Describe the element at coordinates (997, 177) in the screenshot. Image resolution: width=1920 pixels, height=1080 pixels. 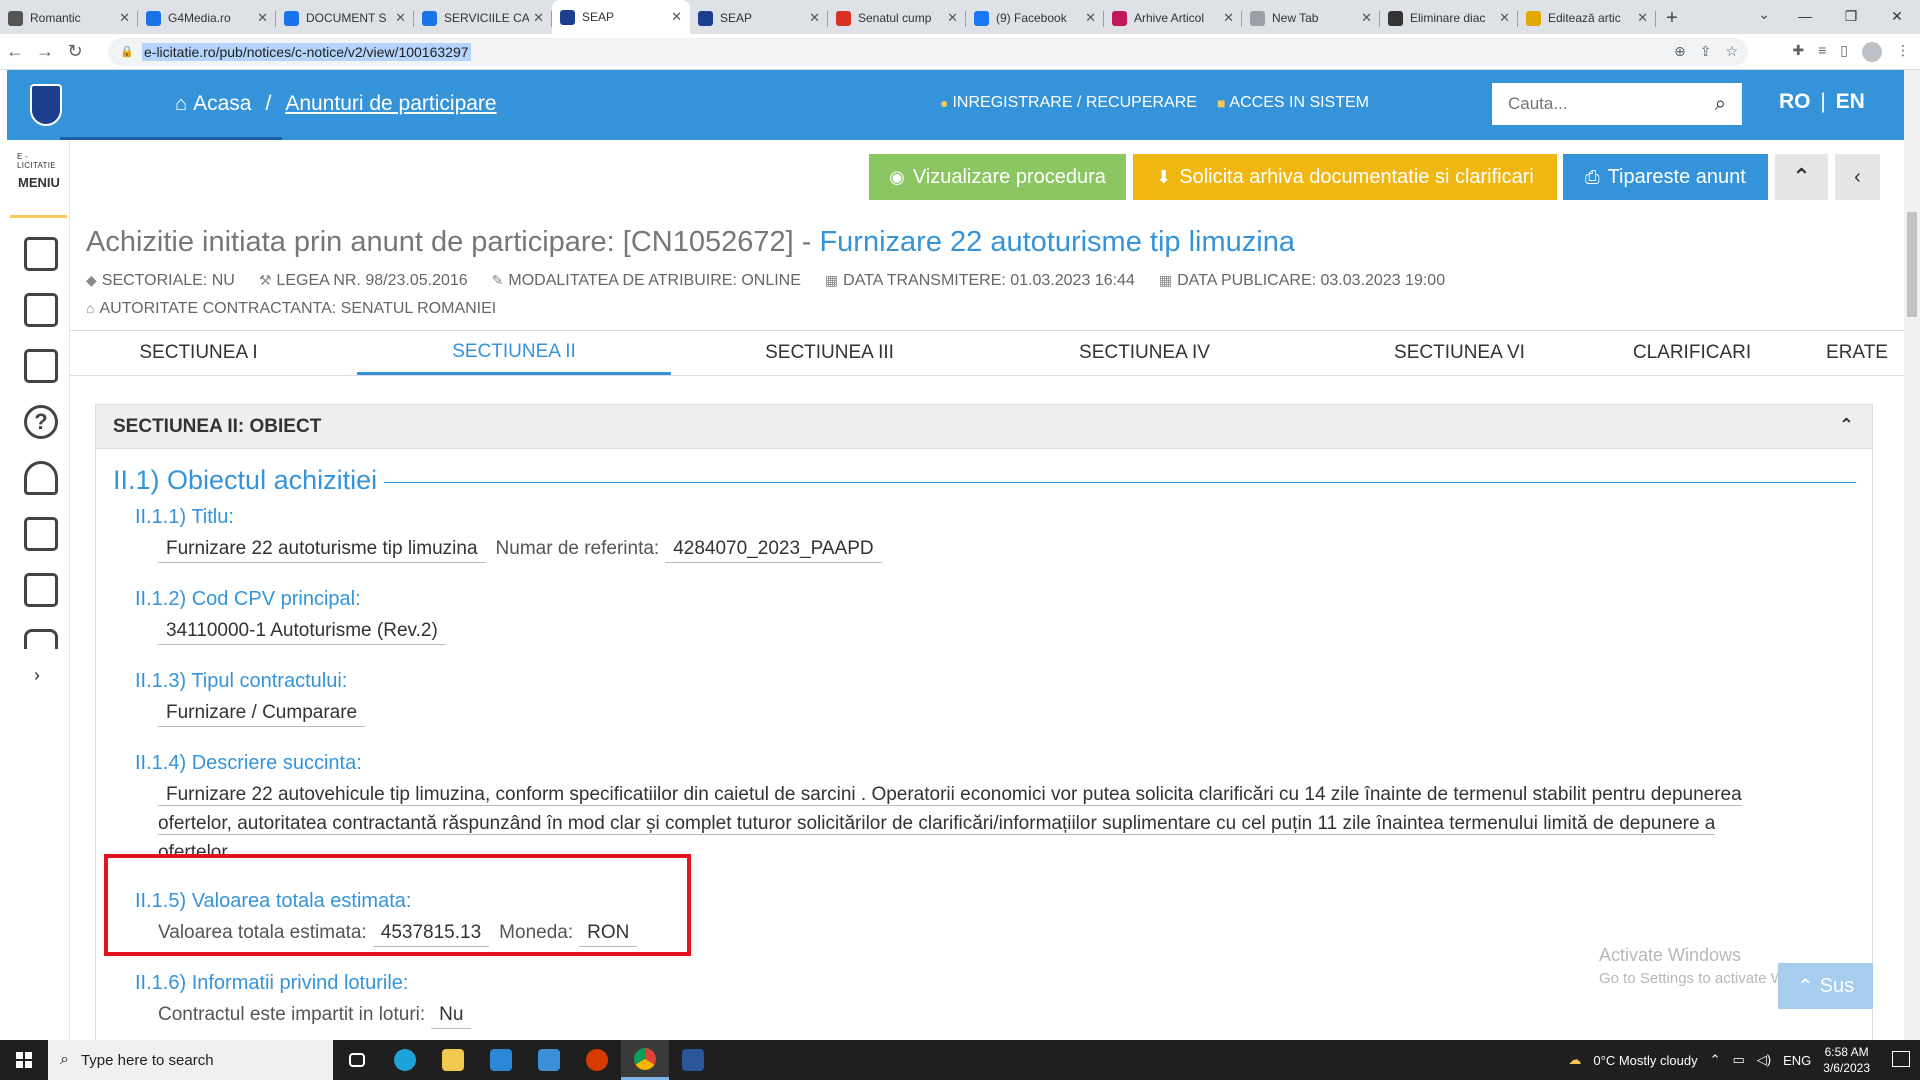
I see `view-procedure-button: ◉ Vizualizare procedura` at that location.